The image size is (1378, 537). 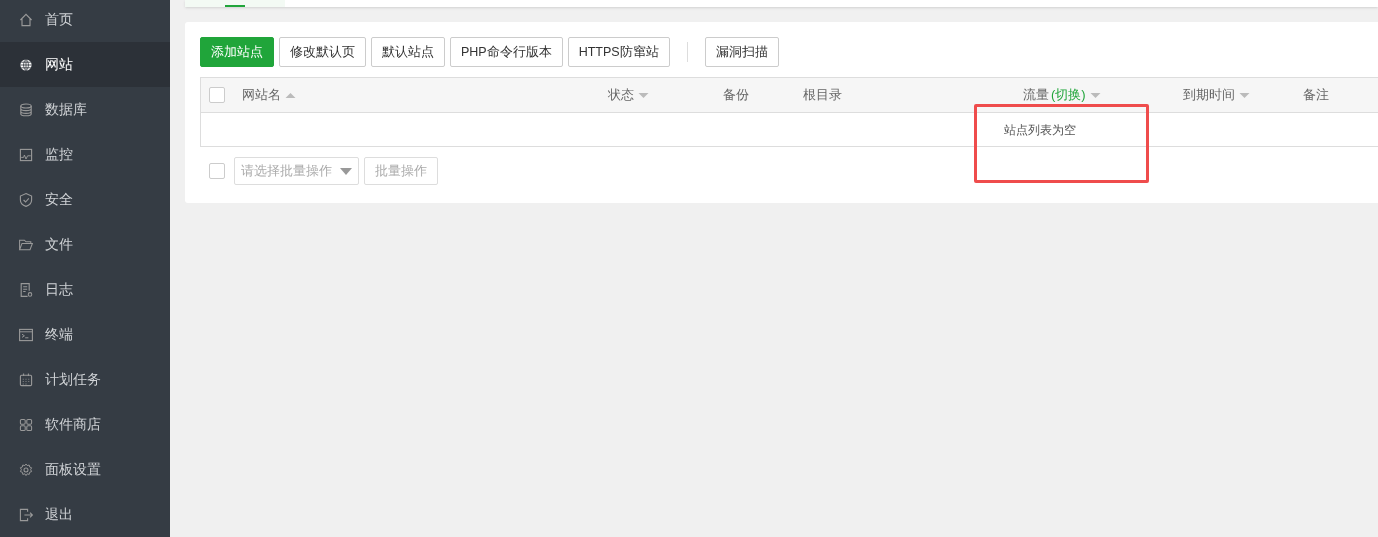 What do you see at coordinates (322, 52) in the screenshot?
I see `toolbar-button: 修改默认页` at bounding box center [322, 52].